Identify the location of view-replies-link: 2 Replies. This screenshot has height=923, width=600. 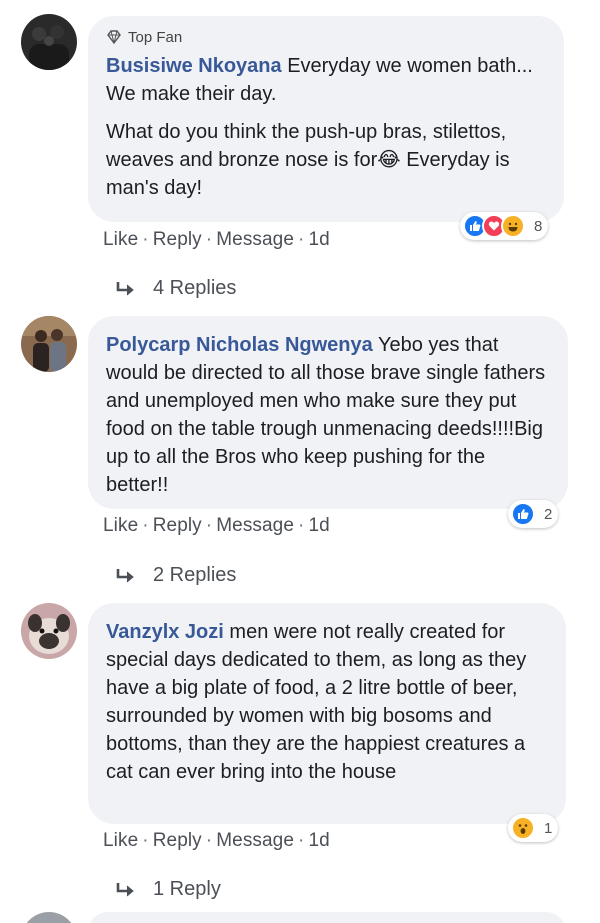
(175, 575).